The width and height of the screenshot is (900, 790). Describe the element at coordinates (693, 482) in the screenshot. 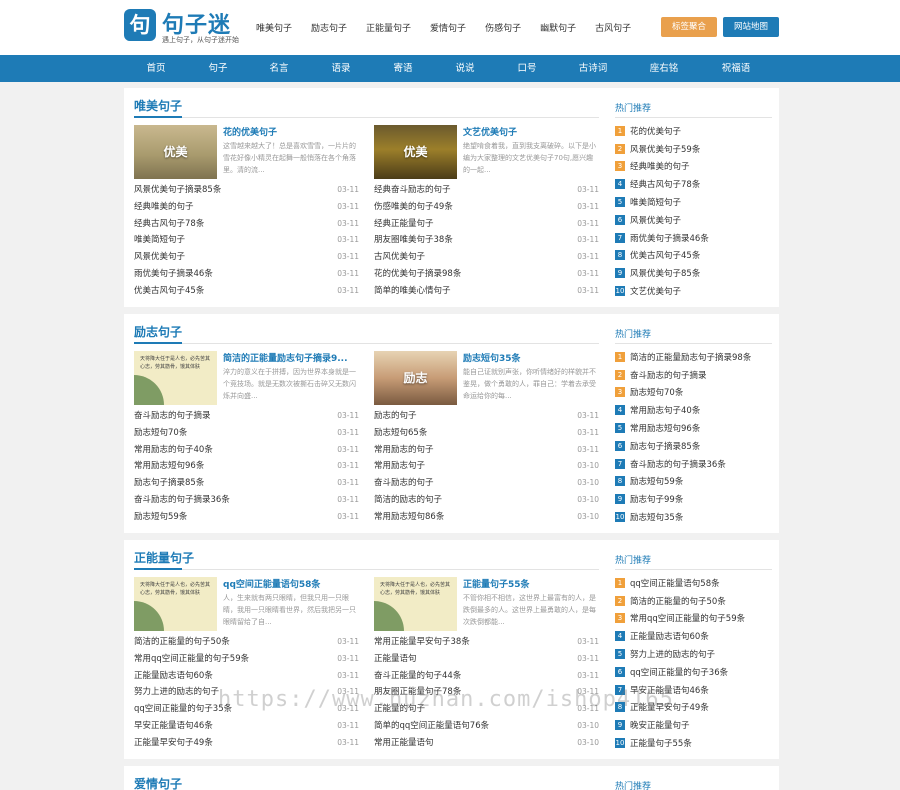

I see `hot-item: 8 励志短句59条` at that location.